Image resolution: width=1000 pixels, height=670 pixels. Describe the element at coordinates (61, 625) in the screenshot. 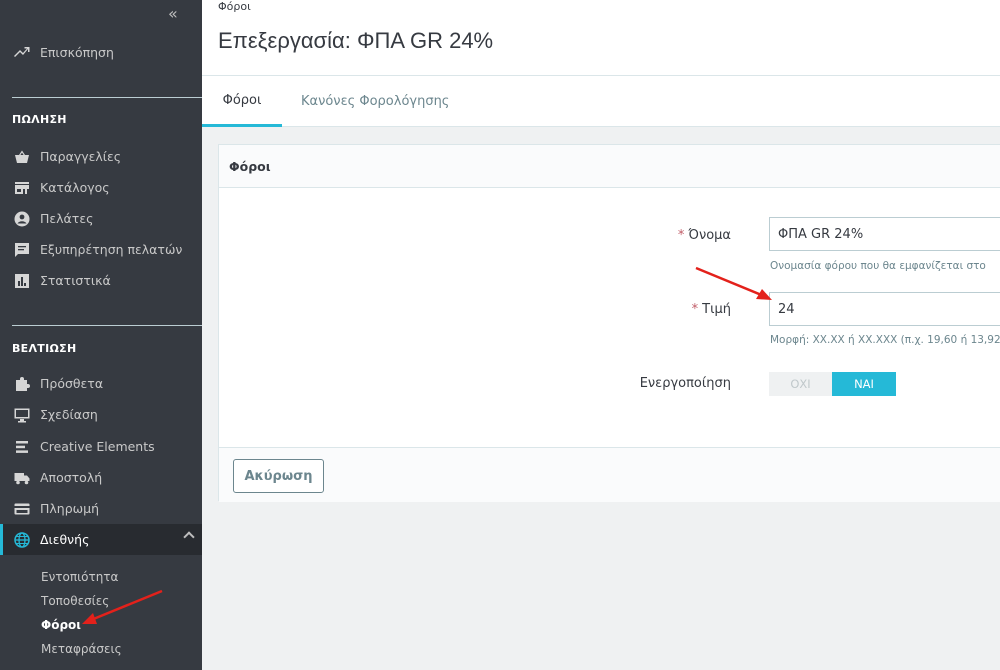

I see `sidebar-subitem-taxes: Φόροι` at that location.